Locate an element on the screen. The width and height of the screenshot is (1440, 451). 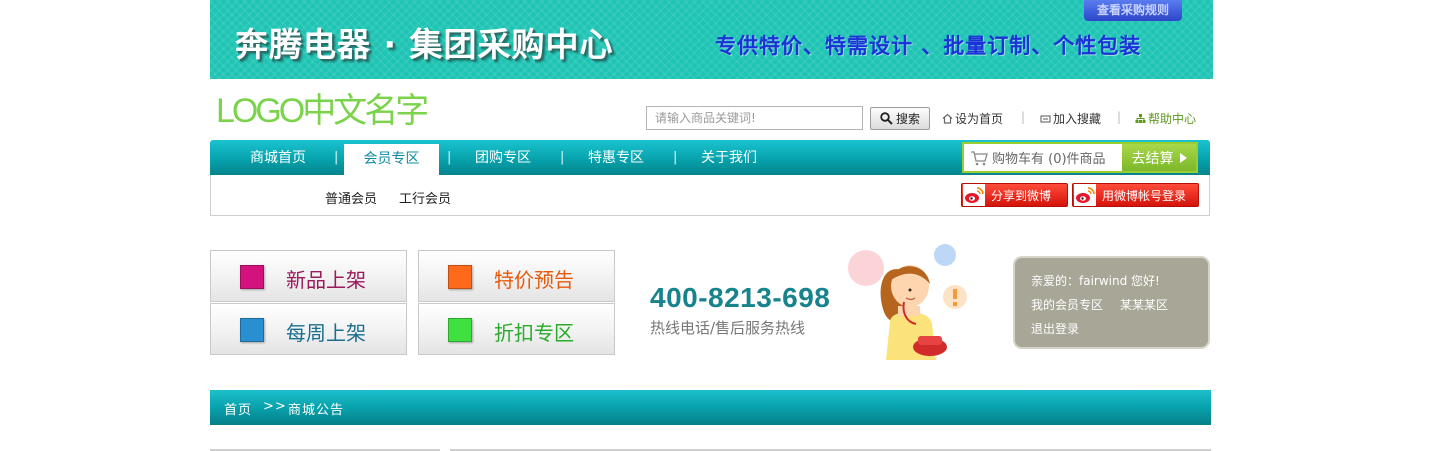
help-center-link: 帮助中心 is located at coordinates (1165, 118).